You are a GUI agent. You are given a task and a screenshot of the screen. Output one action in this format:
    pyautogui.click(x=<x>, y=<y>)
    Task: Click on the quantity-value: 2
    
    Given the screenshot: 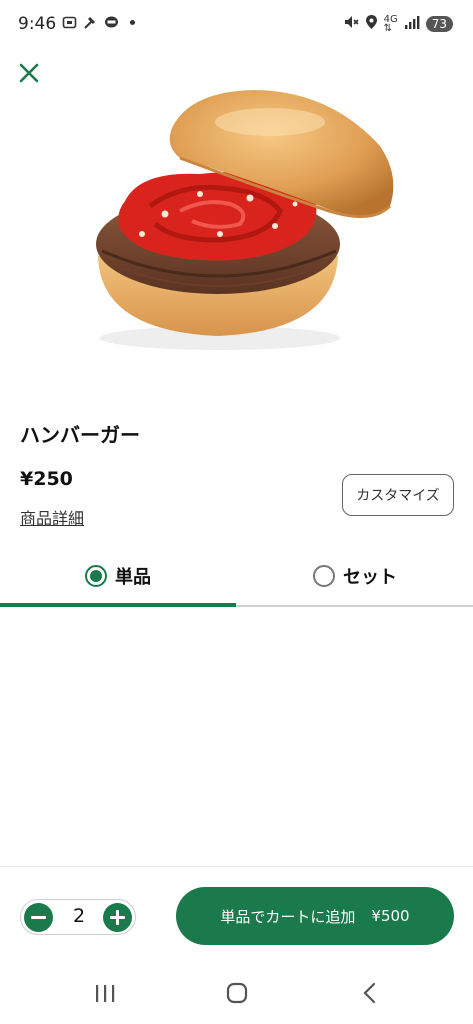 What is the action you would take?
    pyautogui.click(x=79, y=916)
    